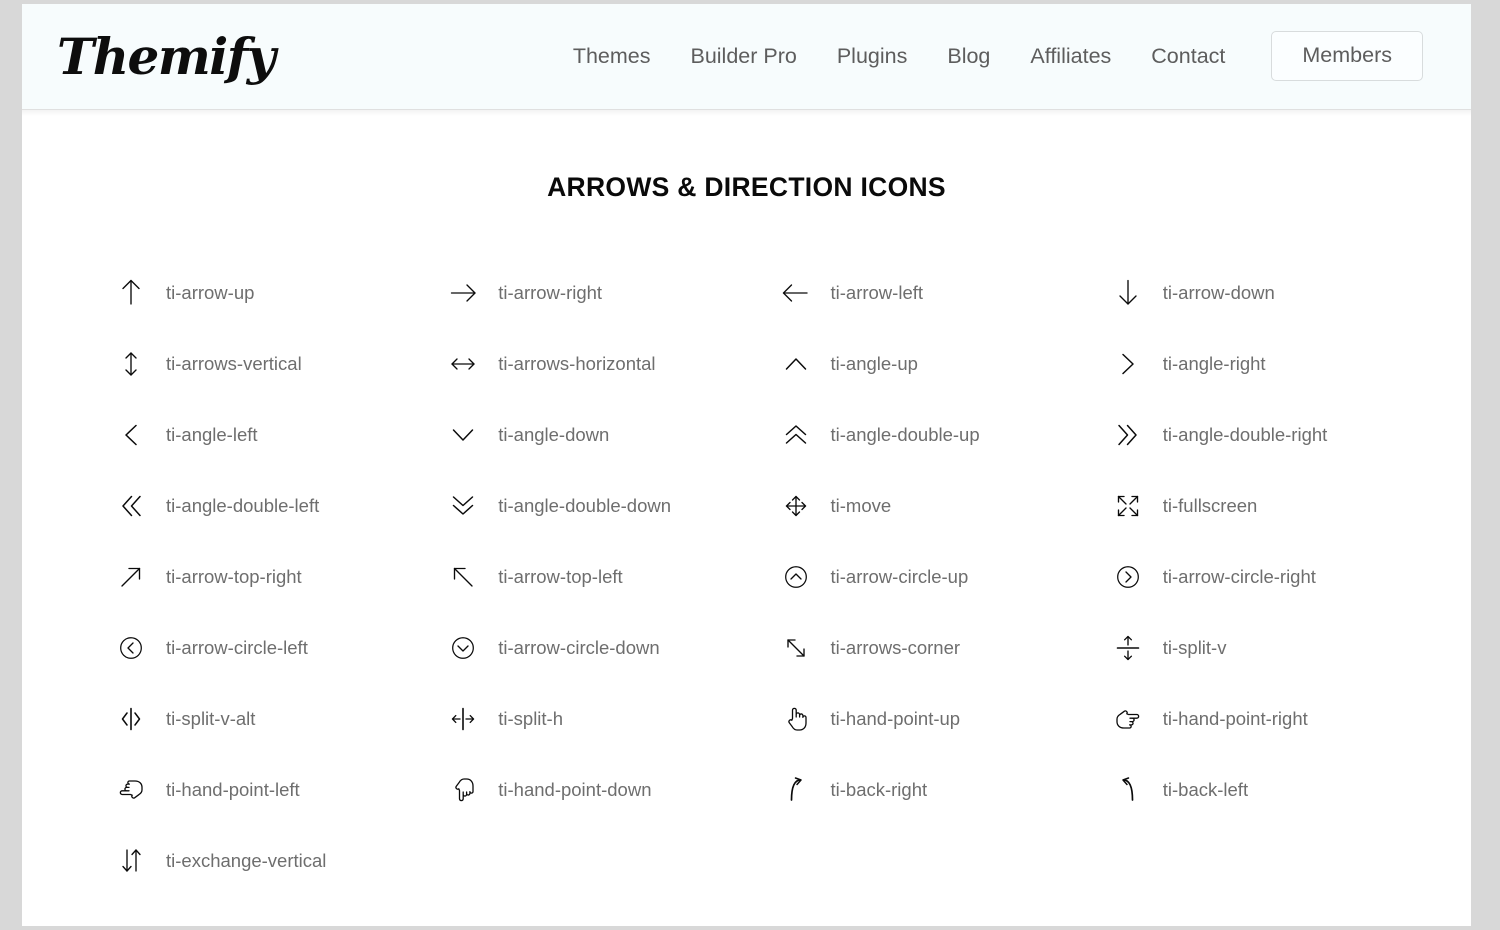 Image resolution: width=1500 pixels, height=930 pixels. What do you see at coordinates (612, 56) in the screenshot?
I see `nav-themes: Themes` at bounding box center [612, 56].